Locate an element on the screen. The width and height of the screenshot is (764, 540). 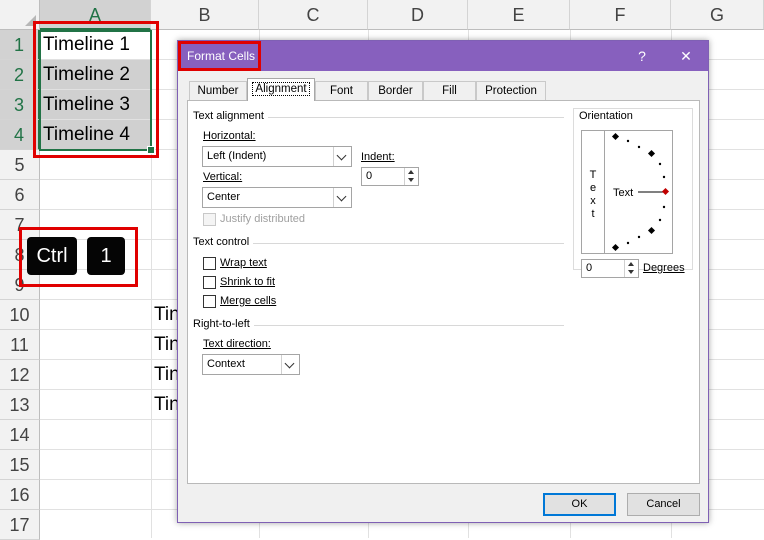
degrees-value: 0 is located at coordinates (589, 268).